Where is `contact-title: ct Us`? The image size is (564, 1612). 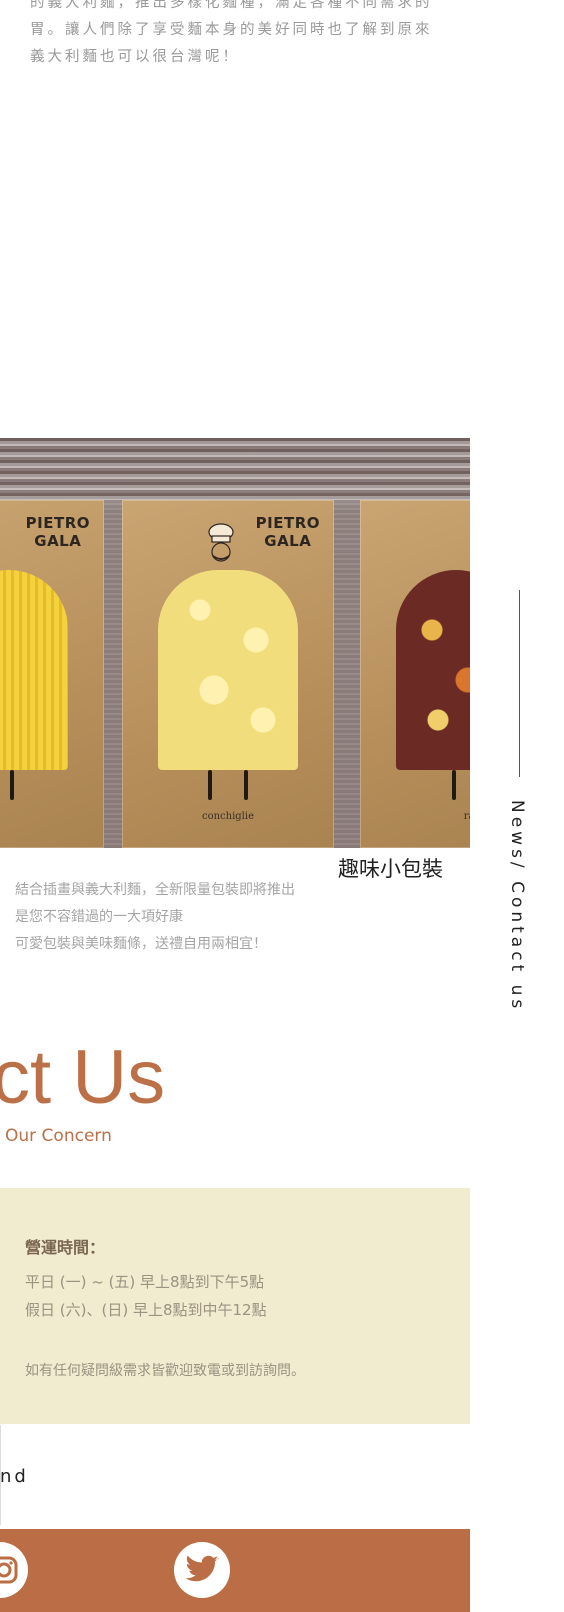
contact-title: ct Us is located at coordinates (83, 1077).